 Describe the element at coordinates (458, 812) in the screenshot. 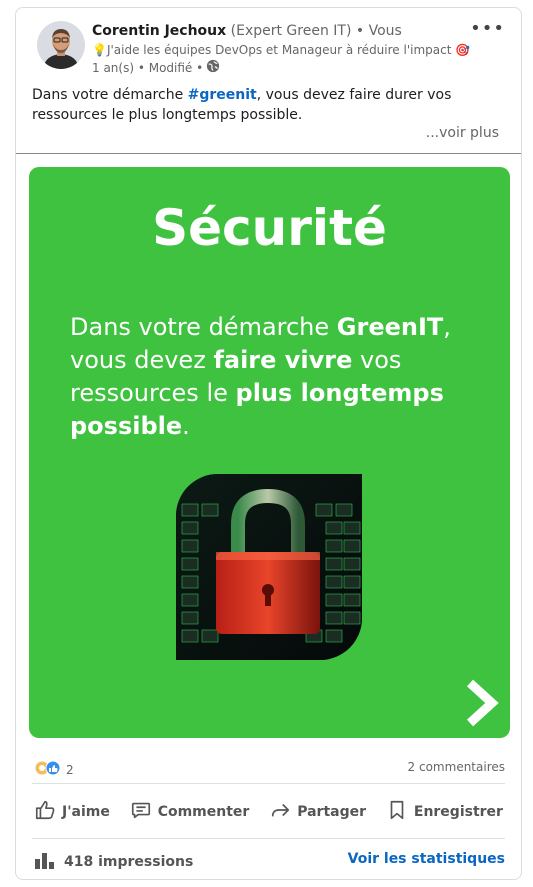

I see `save-label: Enregistrer` at that location.